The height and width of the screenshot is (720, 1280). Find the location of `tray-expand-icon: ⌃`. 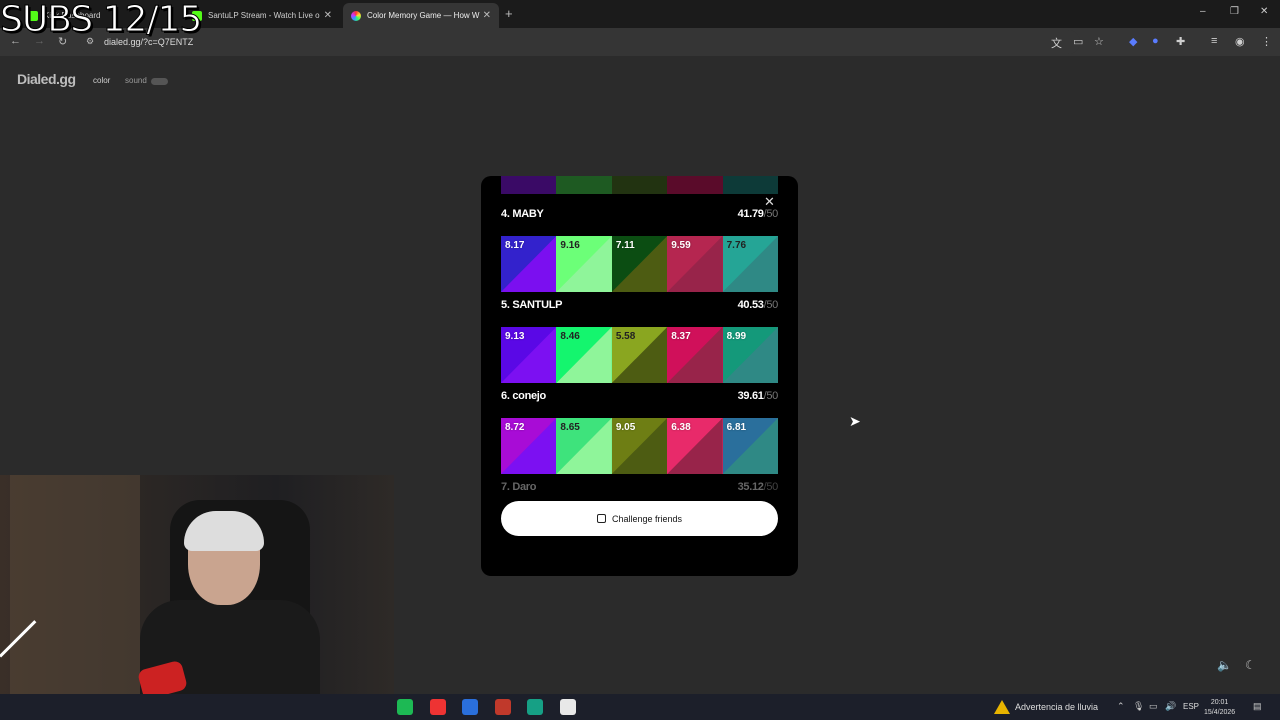

tray-expand-icon: ⌃ is located at coordinates (1121, 706).